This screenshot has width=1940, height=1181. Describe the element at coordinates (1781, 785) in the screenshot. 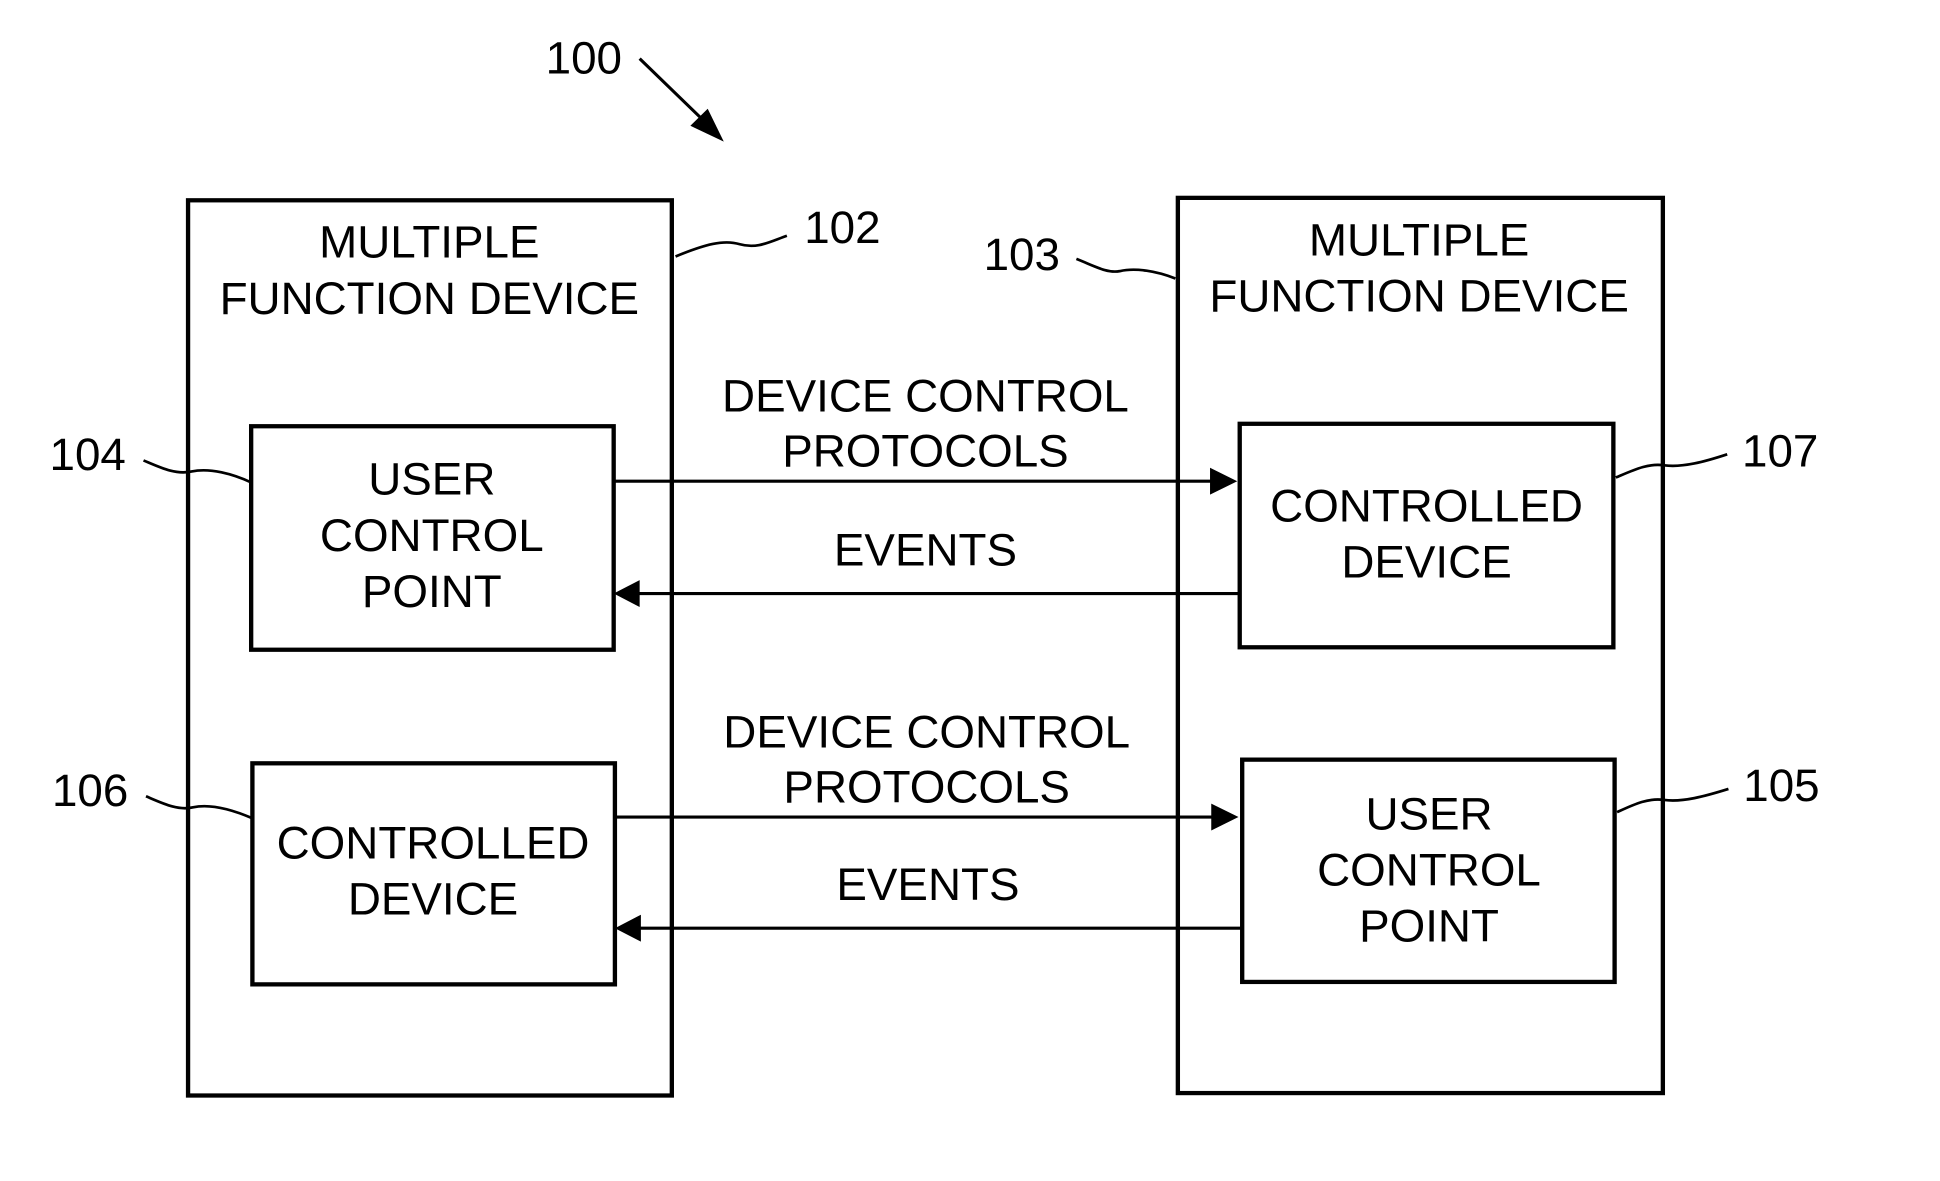

I see `ref-105: 105` at that location.